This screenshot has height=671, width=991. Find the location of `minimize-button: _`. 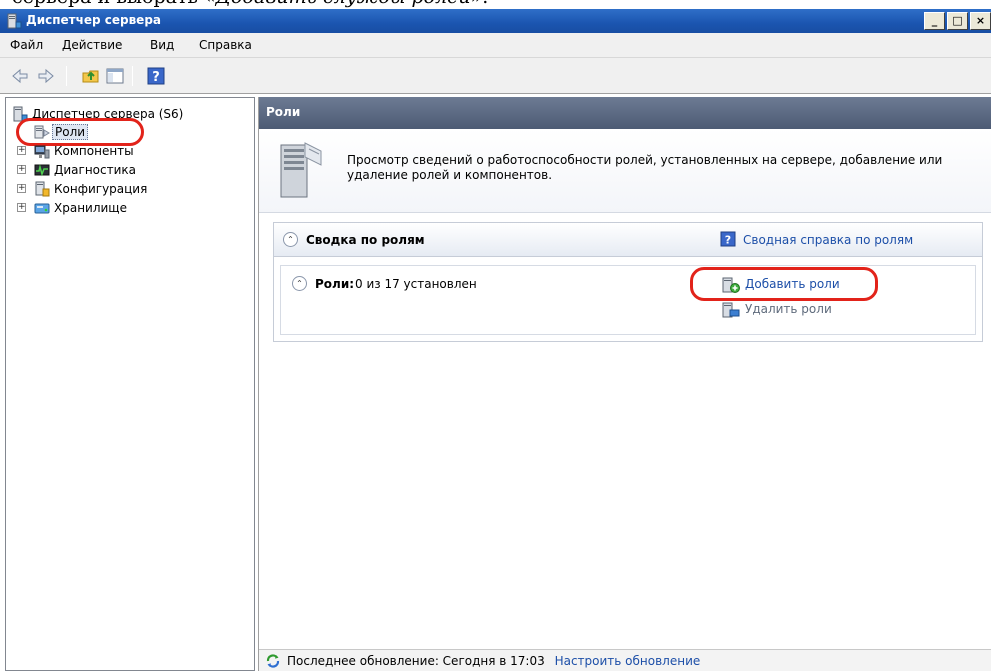

minimize-button: _ is located at coordinates (934, 21).